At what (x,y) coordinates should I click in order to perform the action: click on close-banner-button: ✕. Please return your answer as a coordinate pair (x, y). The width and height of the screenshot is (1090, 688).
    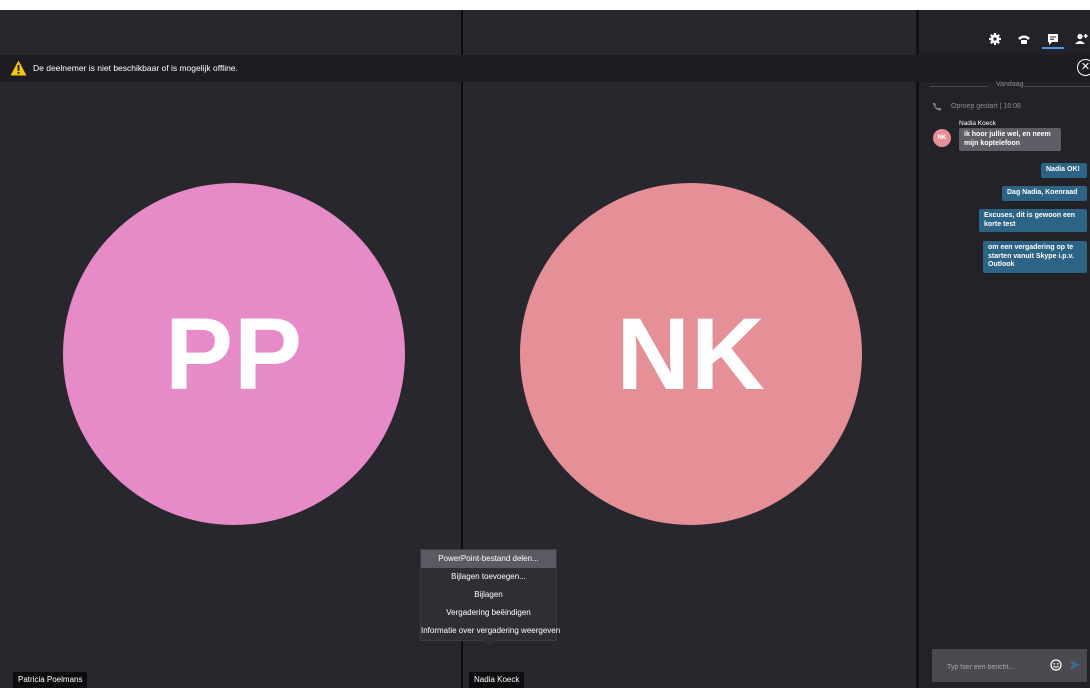
    Looking at the image, I should click on (1083, 67).